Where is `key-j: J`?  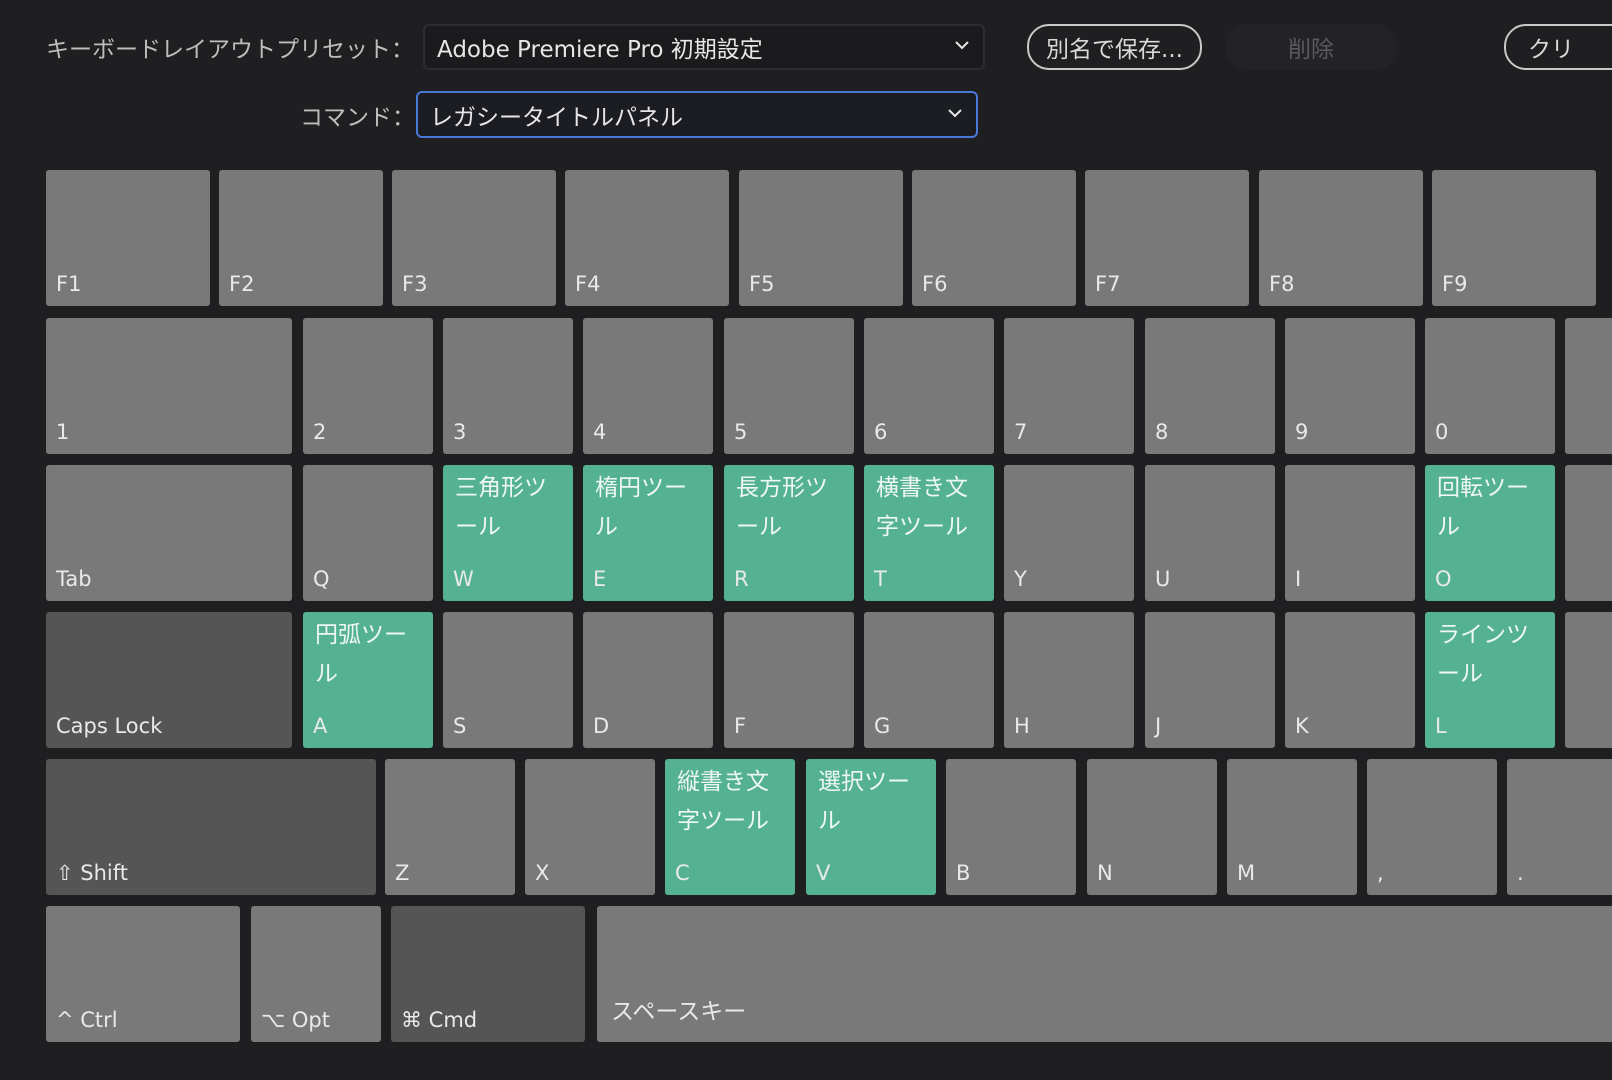
key-j: J is located at coordinates (1210, 680).